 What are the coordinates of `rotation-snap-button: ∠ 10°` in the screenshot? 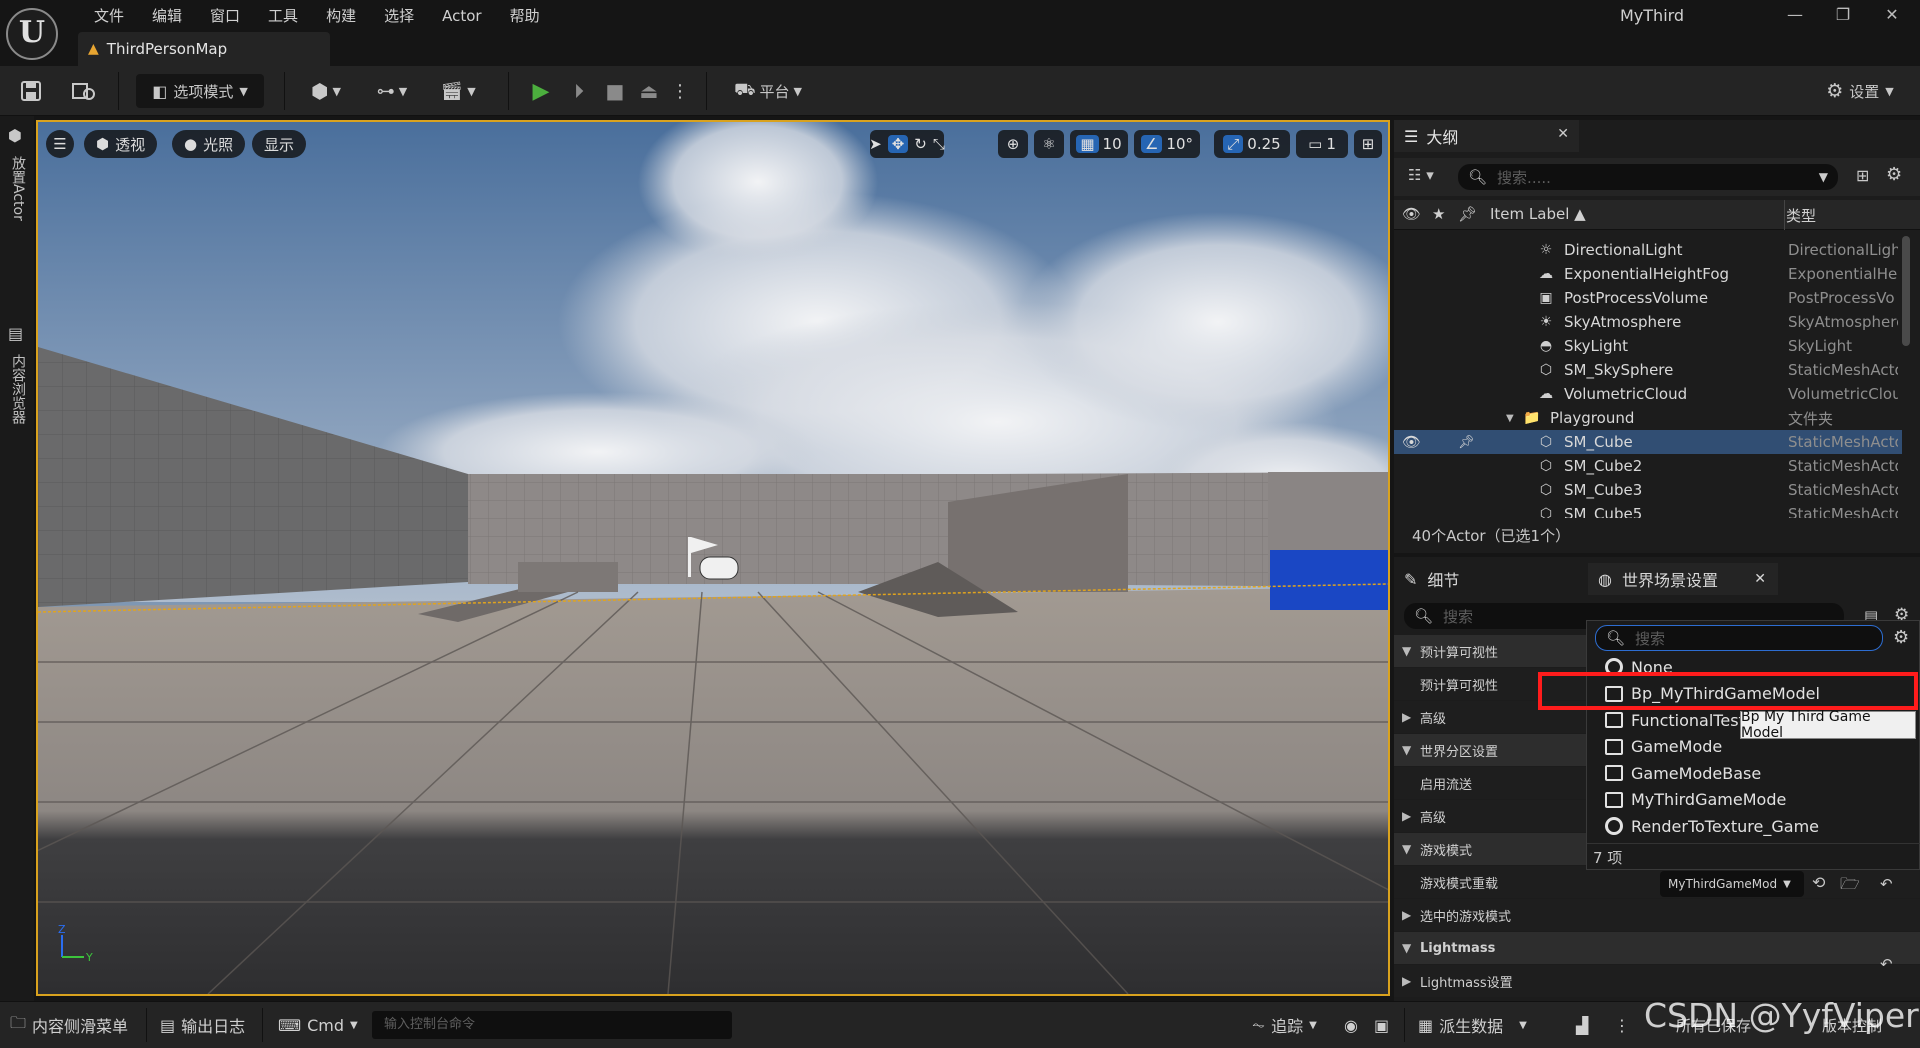 It's located at (1167, 144).